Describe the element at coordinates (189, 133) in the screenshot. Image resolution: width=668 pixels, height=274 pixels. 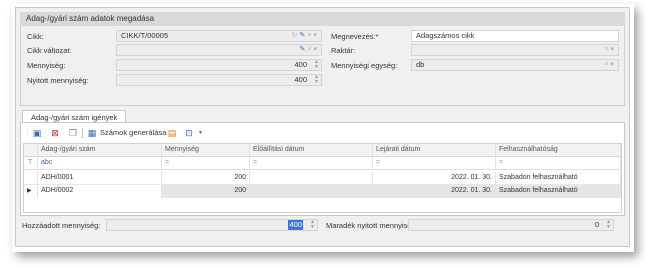
I see `export-icon: ⊡` at that location.